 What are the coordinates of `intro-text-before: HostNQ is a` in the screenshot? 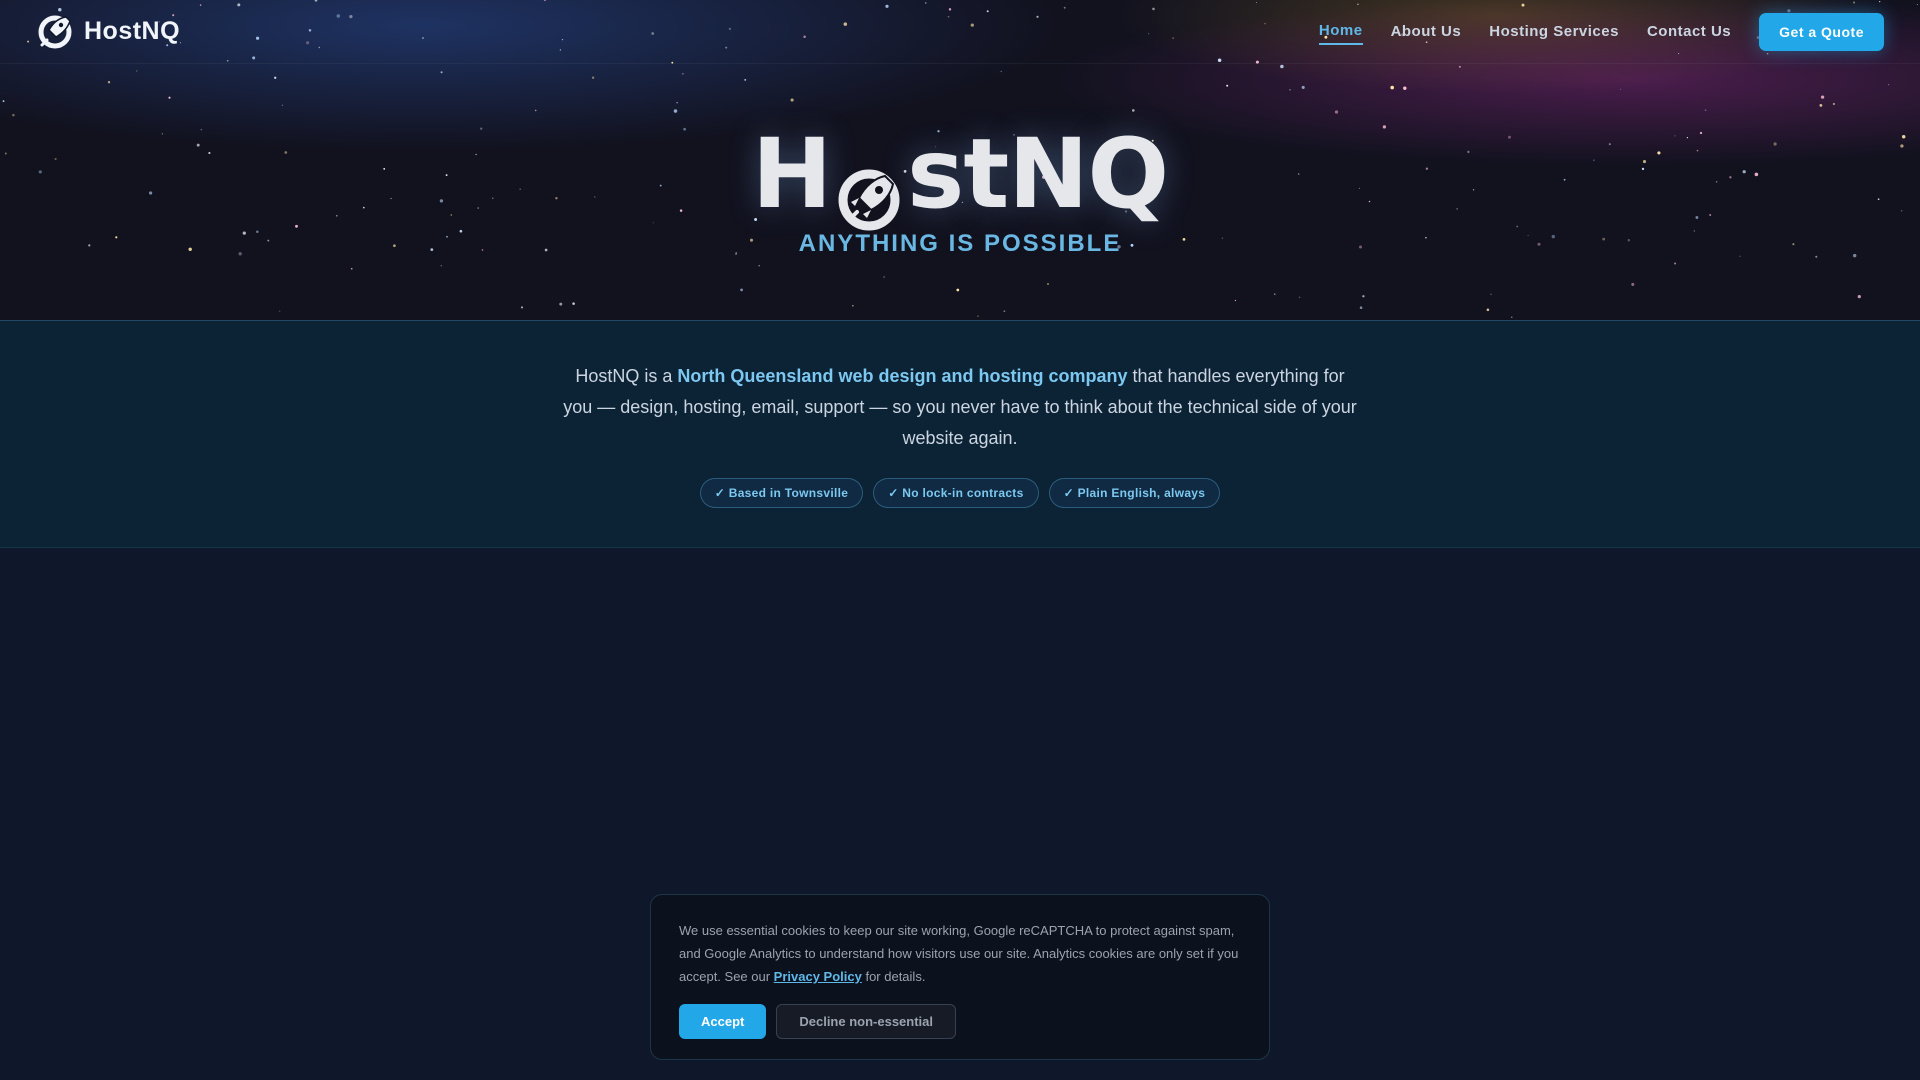 It's located at (626, 376).